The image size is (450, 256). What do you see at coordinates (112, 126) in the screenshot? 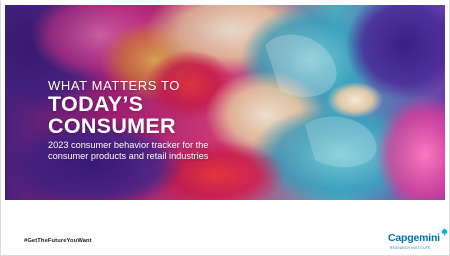
I see `cover-headline-line-2: CONSUMER` at bounding box center [112, 126].